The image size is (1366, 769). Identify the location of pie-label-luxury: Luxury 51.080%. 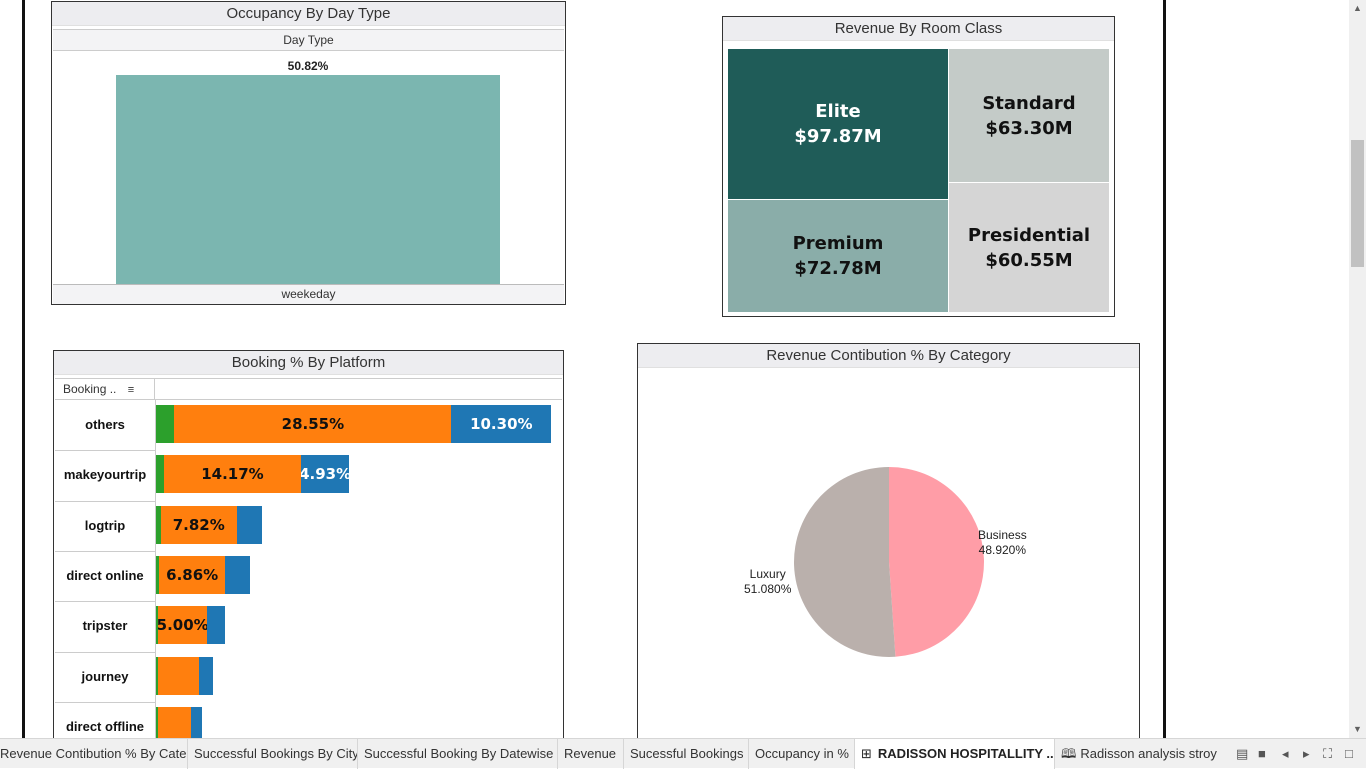
(767, 582).